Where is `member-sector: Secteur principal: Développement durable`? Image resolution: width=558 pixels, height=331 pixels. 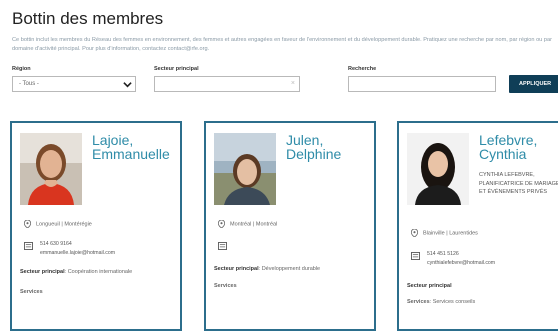 member-sector: Secteur principal: Développement durable is located at coordinates (267, 269).